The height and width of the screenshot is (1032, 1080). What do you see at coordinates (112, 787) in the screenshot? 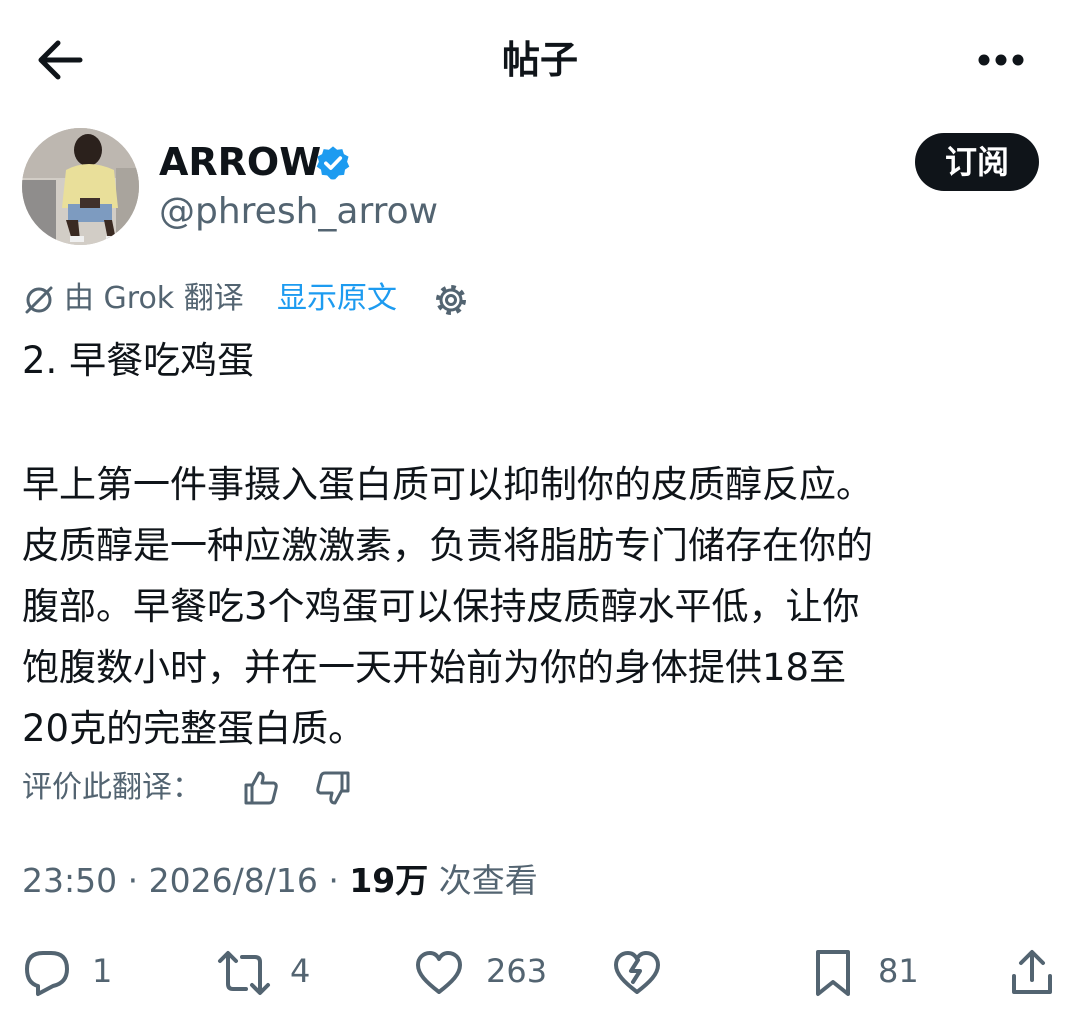
I see `rate-translation-label: 评价此翻译：` at bounding box center [112, 787].